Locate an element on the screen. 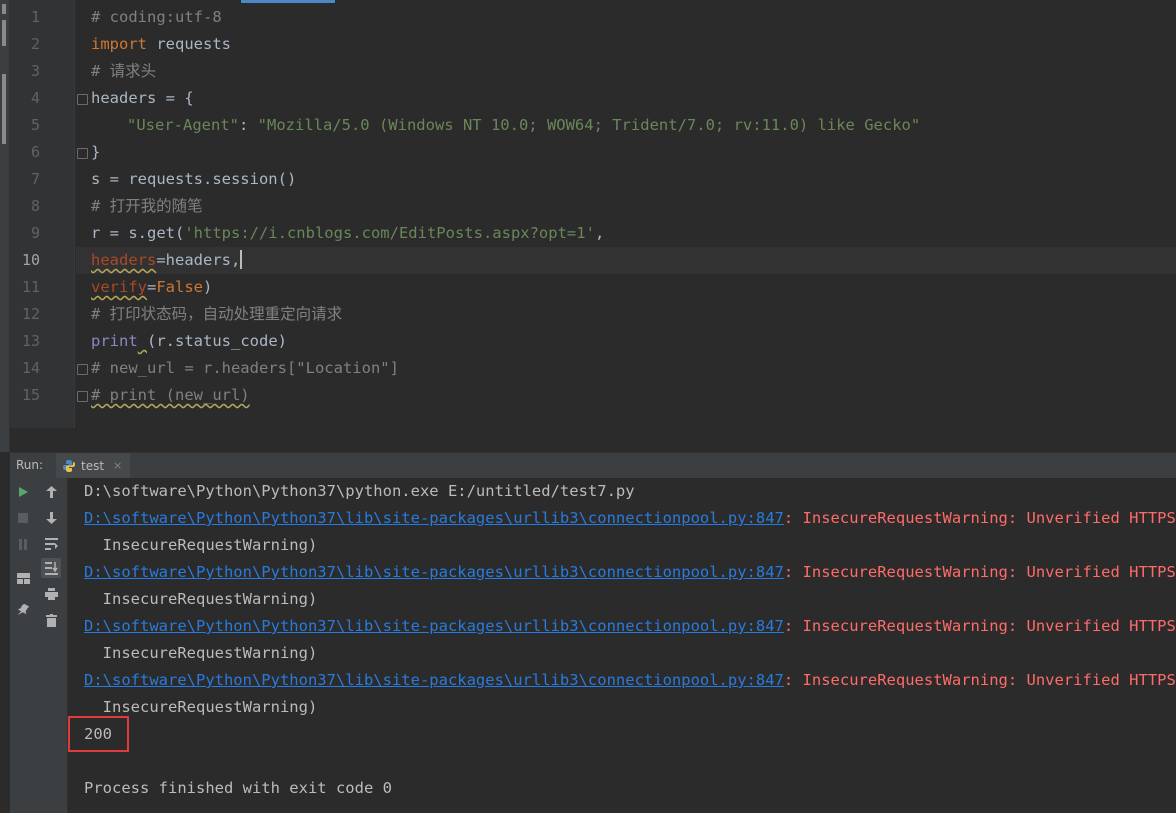  left-tool-strip is located at coordinates (5, 226).